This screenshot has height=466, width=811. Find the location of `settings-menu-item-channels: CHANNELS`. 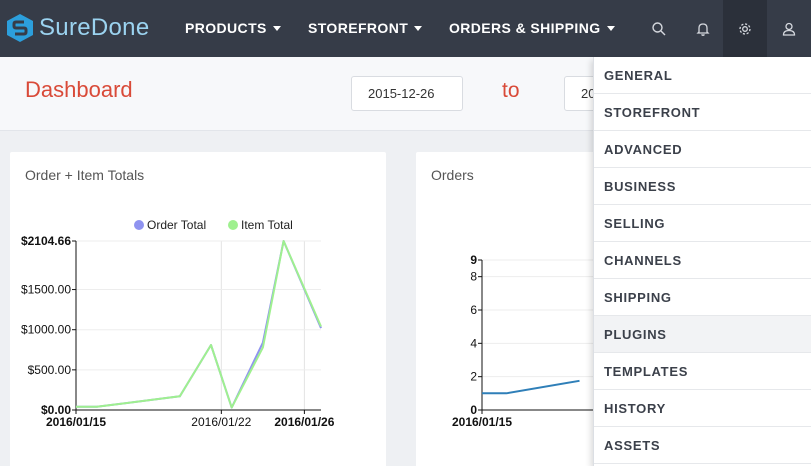

settings-menu-item-channels: CHANNELS is located at coordinates (702, 260).